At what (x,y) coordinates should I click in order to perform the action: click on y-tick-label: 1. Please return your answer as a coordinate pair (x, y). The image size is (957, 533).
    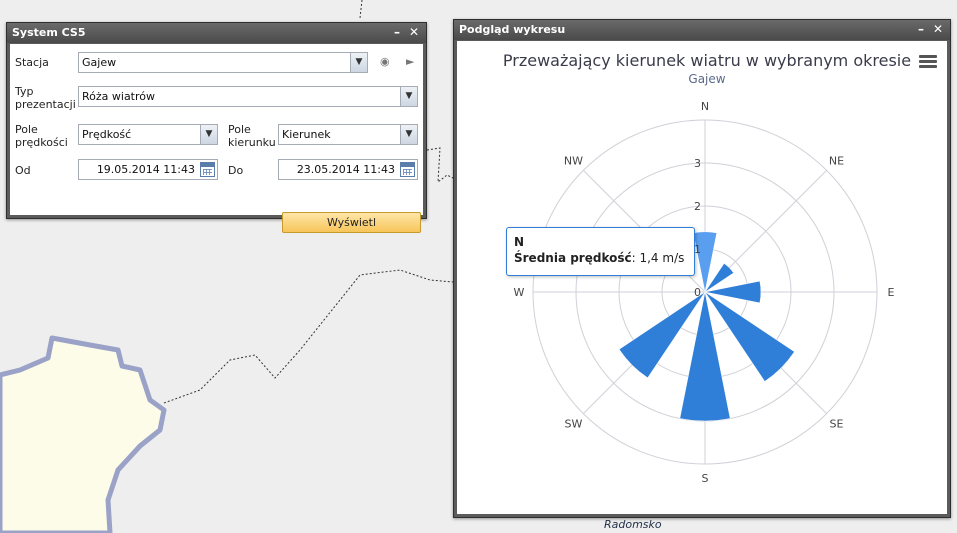
    Looking at the image, I should click on (697, 249).